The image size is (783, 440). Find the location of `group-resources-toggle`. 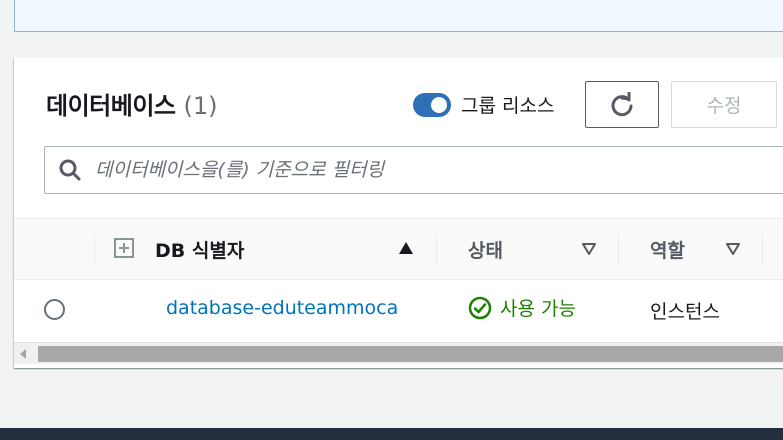

group-resources-toggle is located at coordinates (432, 104).